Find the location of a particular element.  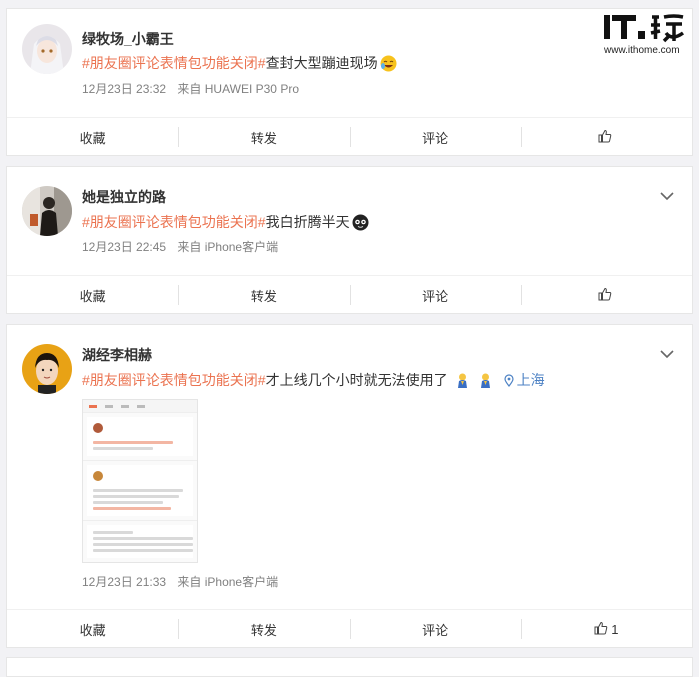

username: 绿牧场_小霸王 is located at coordinates (128, 39).